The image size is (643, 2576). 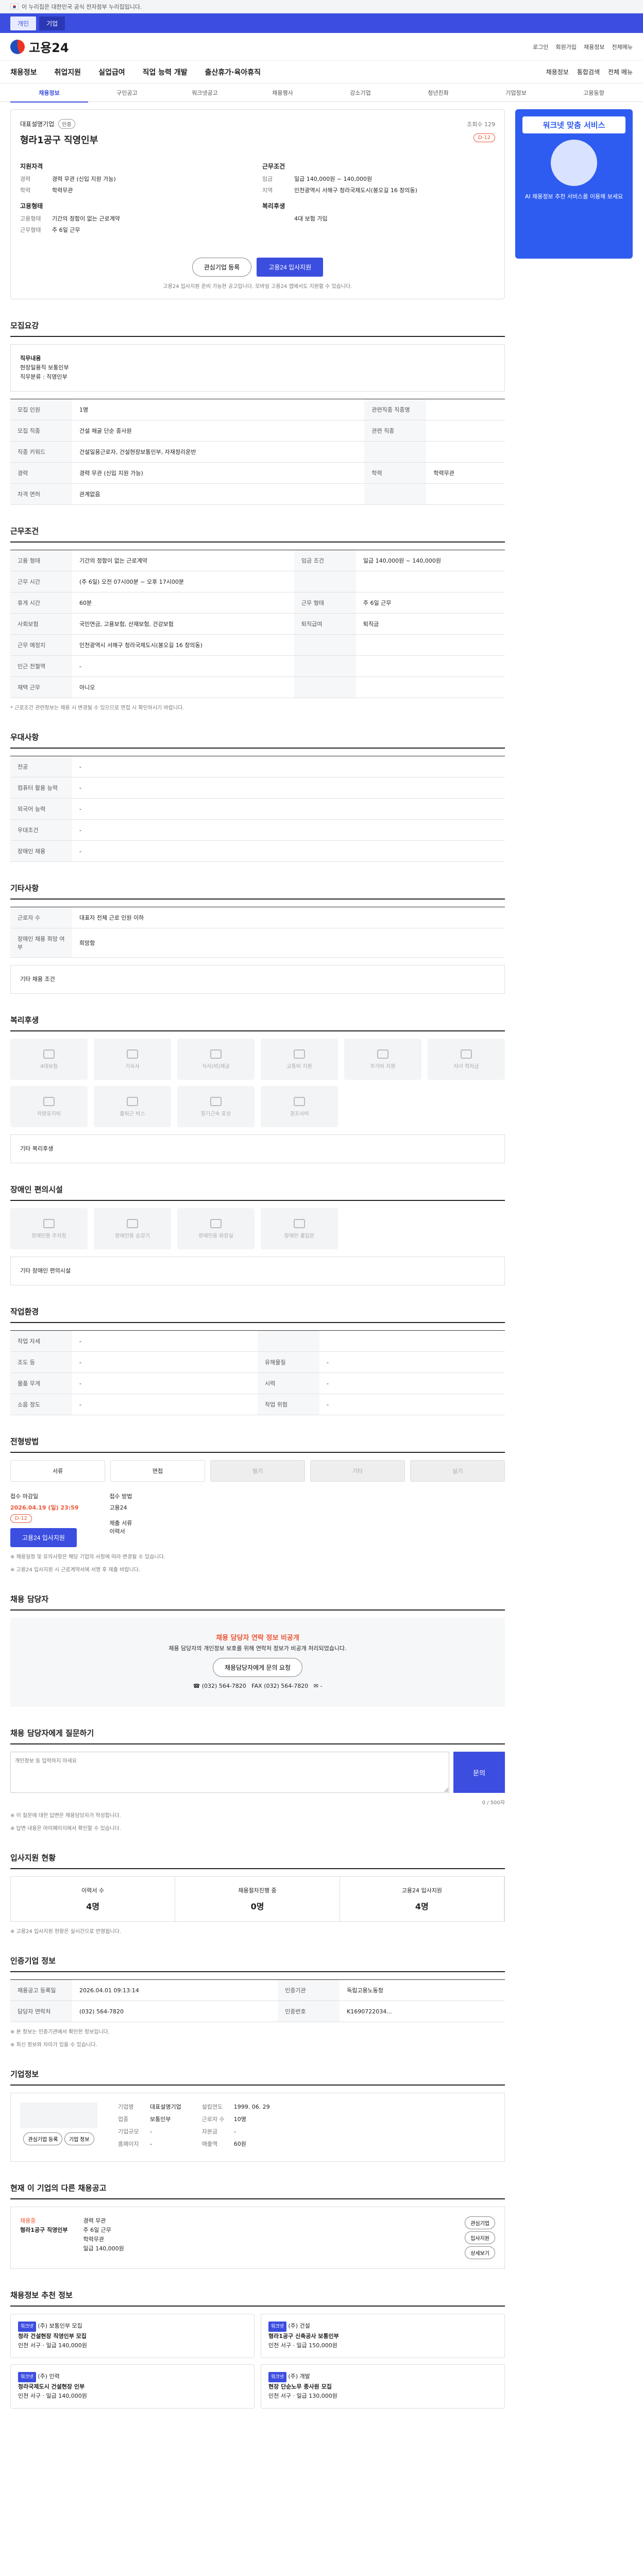 I want to click on table-header: 인증번호, so click(x=309, y=2011).